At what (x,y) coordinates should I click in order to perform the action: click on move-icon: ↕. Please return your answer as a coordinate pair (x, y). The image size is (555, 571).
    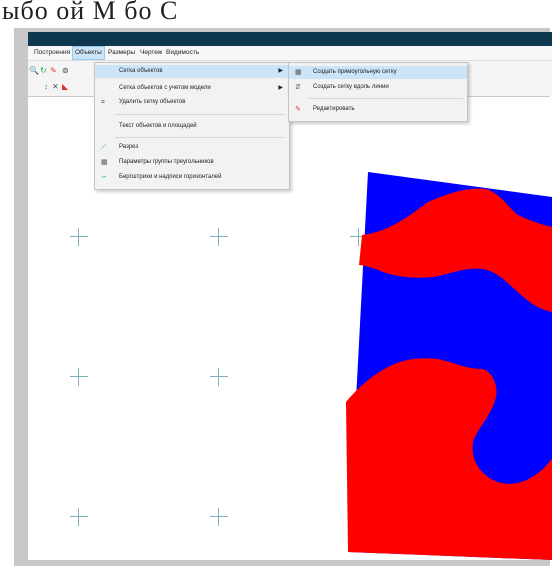
    Looking at the image, I should click on (46, 87).